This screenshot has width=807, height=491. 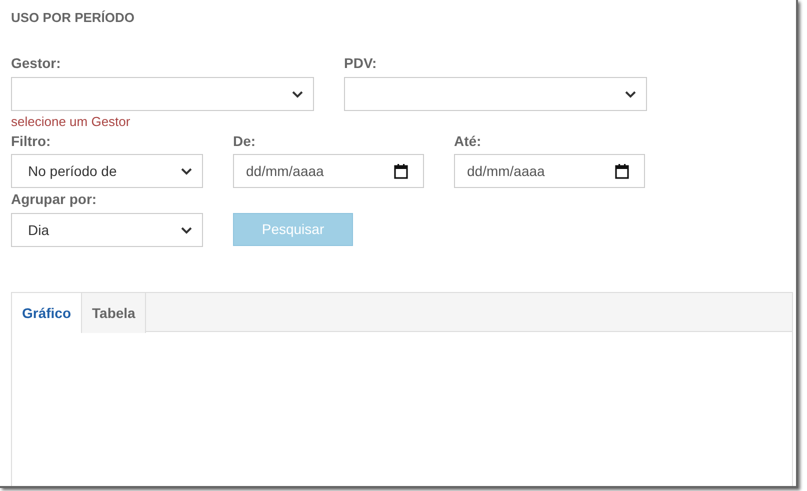 What do you see at coordinates (162, 94) in the screenshot?
I see `gestor-select` at bounding box center [162, 94].